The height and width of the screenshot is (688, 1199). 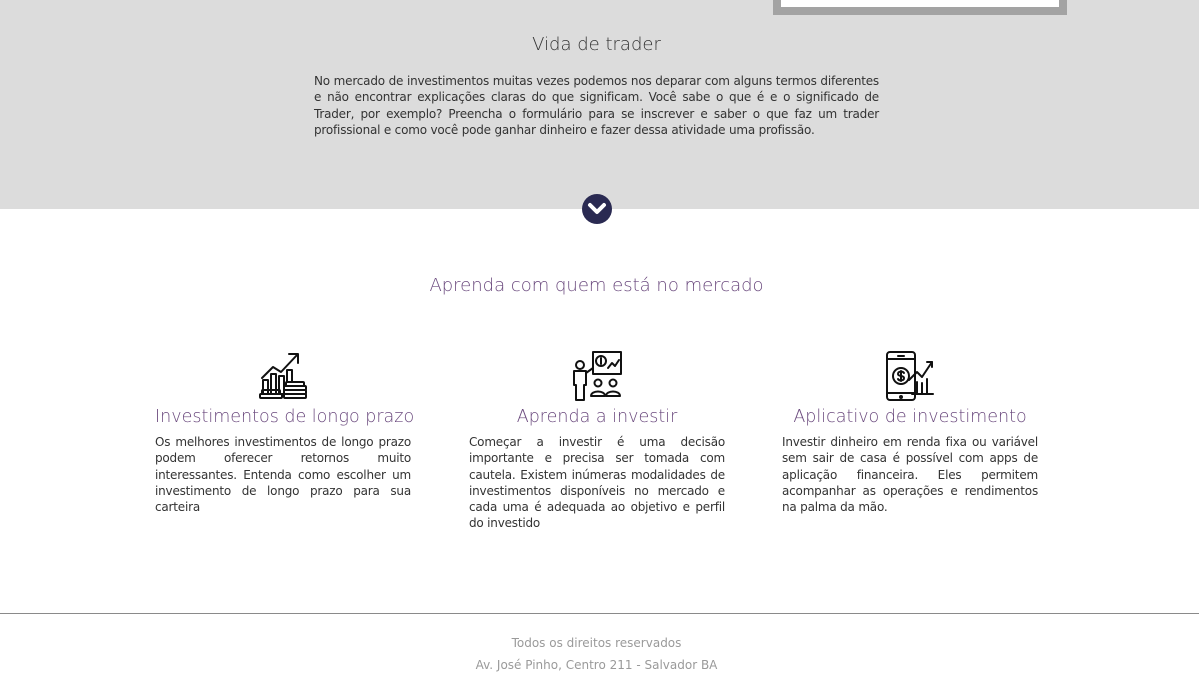 What do you see at coordinates (596, 665) in the screenshot?
I see `footer-address: Av. José Pinho, Centro 211 - Salvador BA` at bounding box center [596, 665].